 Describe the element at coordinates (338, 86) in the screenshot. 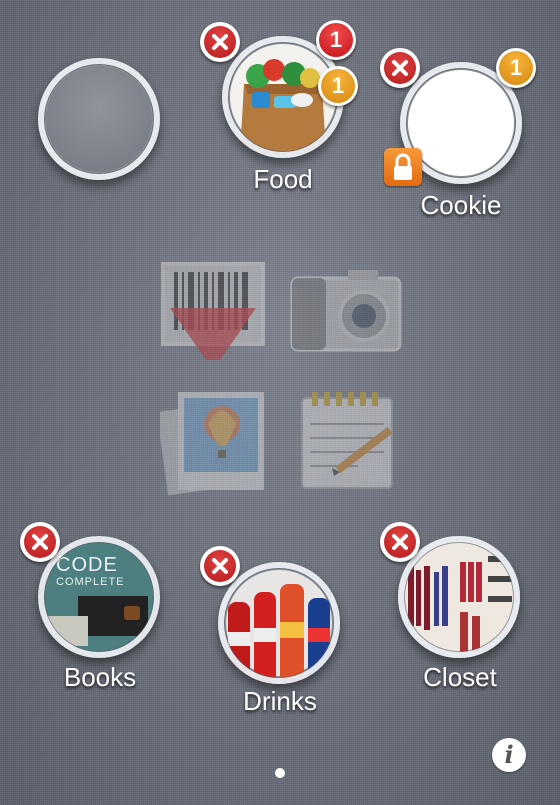

I see `food-badge-orange: 1` at that location.